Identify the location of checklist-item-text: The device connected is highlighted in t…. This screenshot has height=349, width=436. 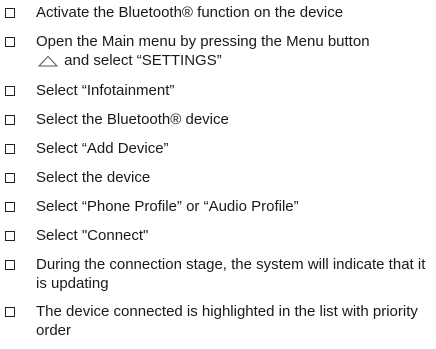
(227, 321).